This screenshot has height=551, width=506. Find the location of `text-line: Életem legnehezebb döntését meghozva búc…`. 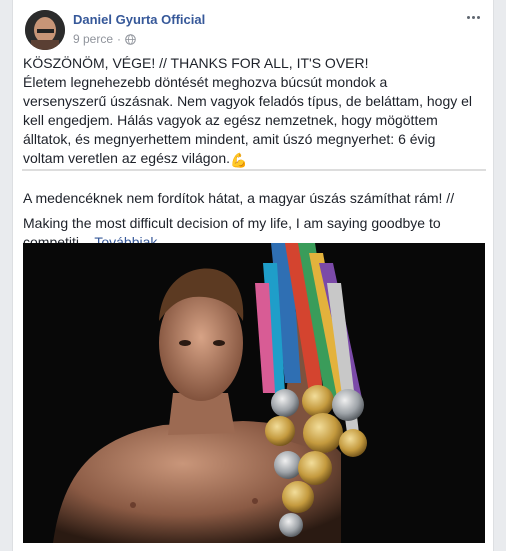

text-line: Életem legnehezebb döntését meghozva búc… is located at coordinates (205, 82).